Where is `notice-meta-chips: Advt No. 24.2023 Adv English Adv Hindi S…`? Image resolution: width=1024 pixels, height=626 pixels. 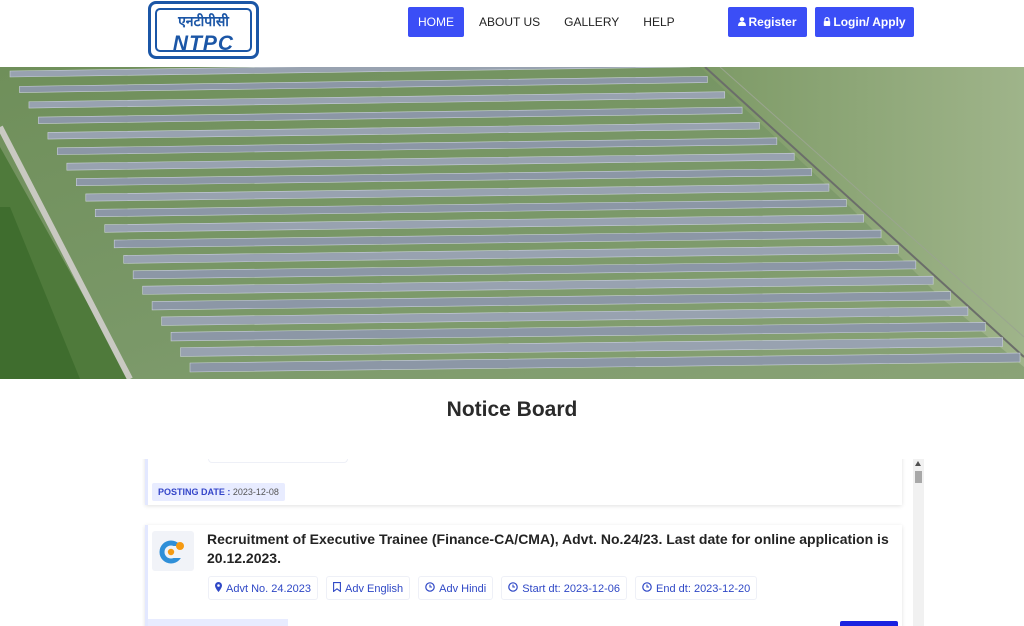 notice-meta-chips: Advt No. 24.2023 Adv English Adv Hindi S… is located at coordinates (486, 588).